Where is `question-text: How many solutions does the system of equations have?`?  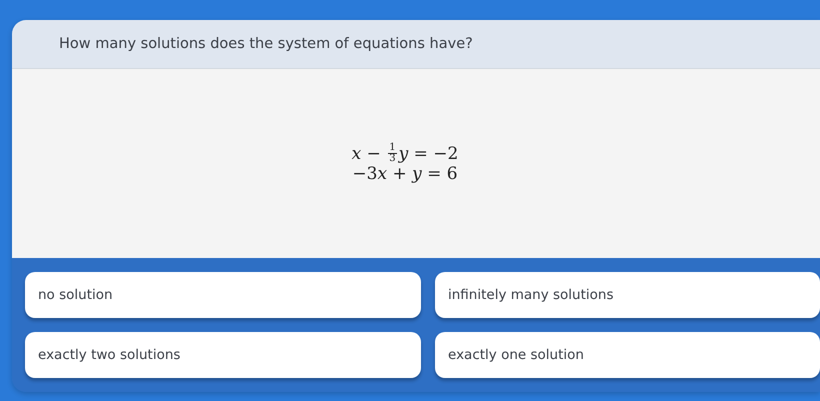 question-text: How many solutions does the system of equations have? is located at coordinates (266, 44).